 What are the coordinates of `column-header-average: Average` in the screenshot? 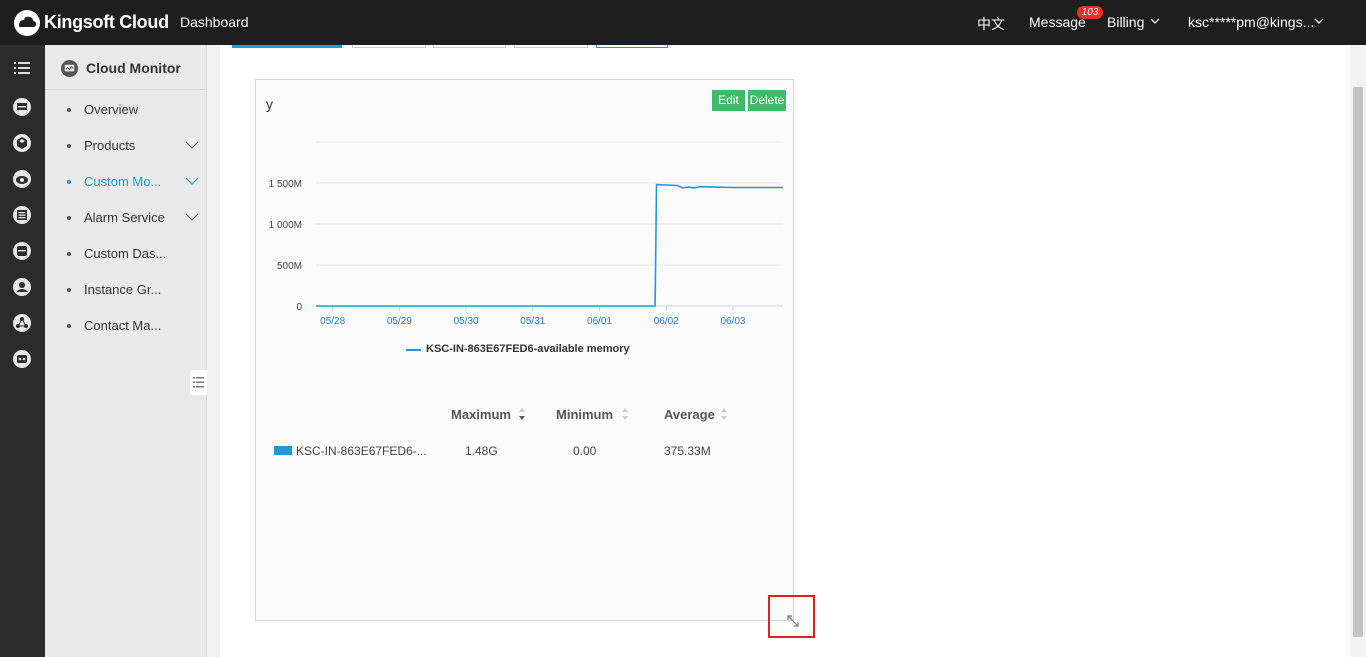 It's located at (689, 414).